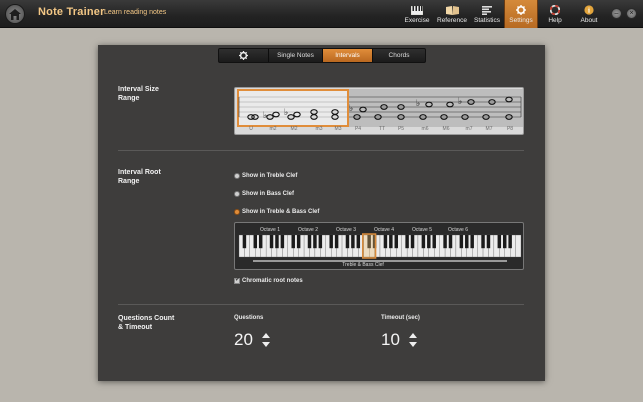 The height and width of the screenshot is (402, 643). Describe the element at coordinates (417, 10) in the screenshot. I see `piano-icon` at that location.